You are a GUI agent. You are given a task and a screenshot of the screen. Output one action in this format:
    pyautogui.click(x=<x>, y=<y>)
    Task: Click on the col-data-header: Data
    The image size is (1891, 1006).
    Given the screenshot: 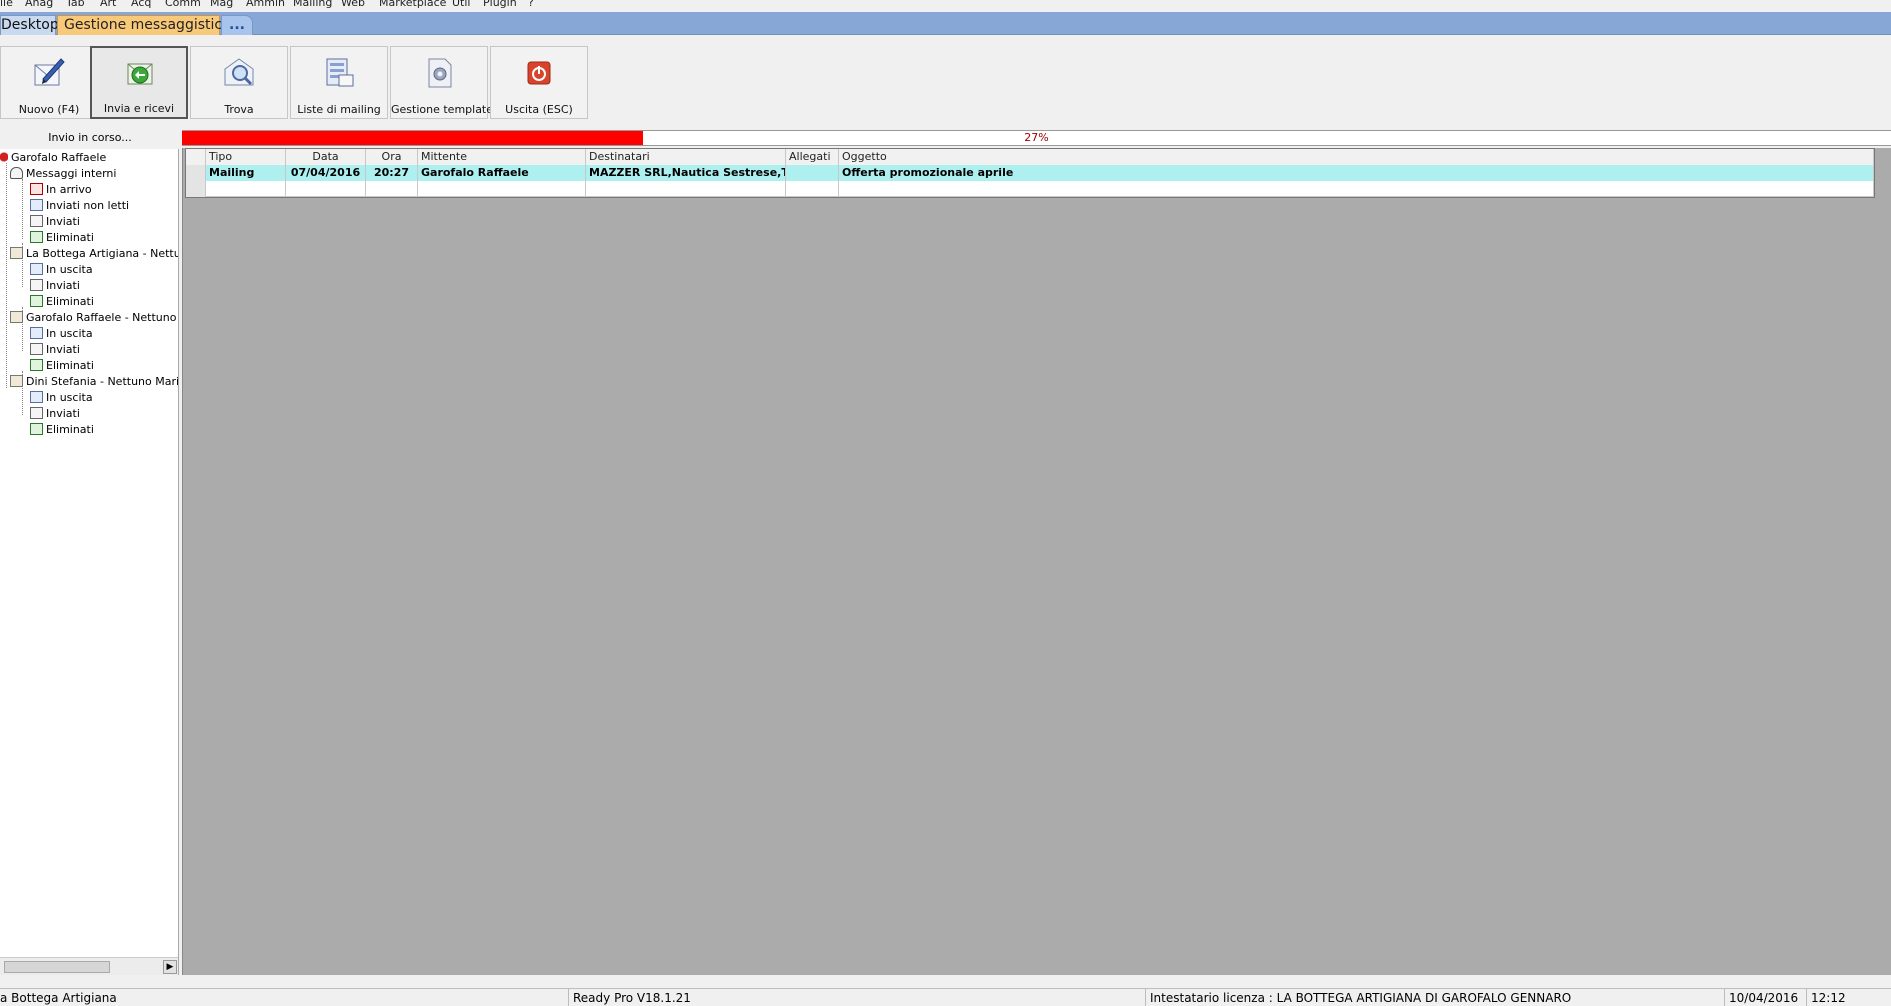 What is the action you would take?
    pyautogui.click(x=326, y=157)
    